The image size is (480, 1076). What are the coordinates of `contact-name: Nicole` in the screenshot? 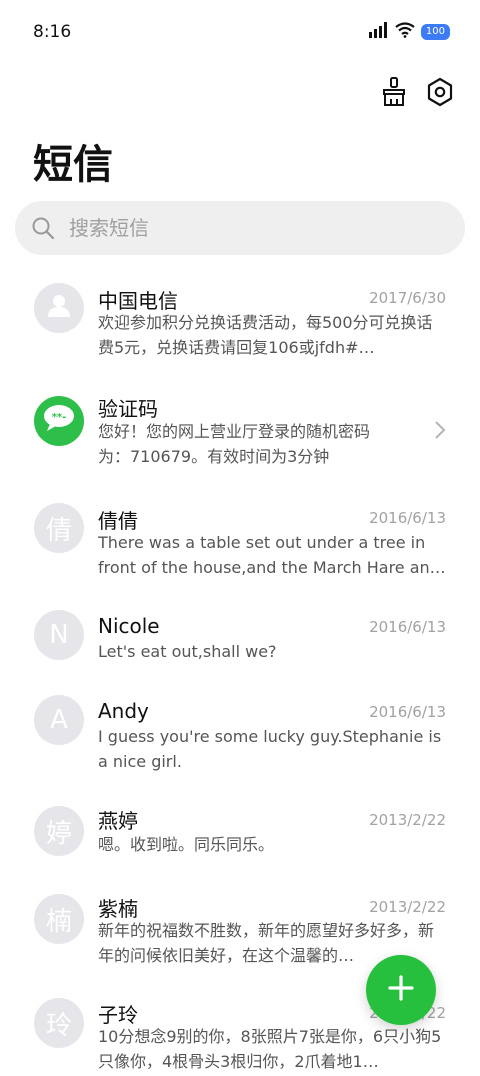 It's located at (129, 626).